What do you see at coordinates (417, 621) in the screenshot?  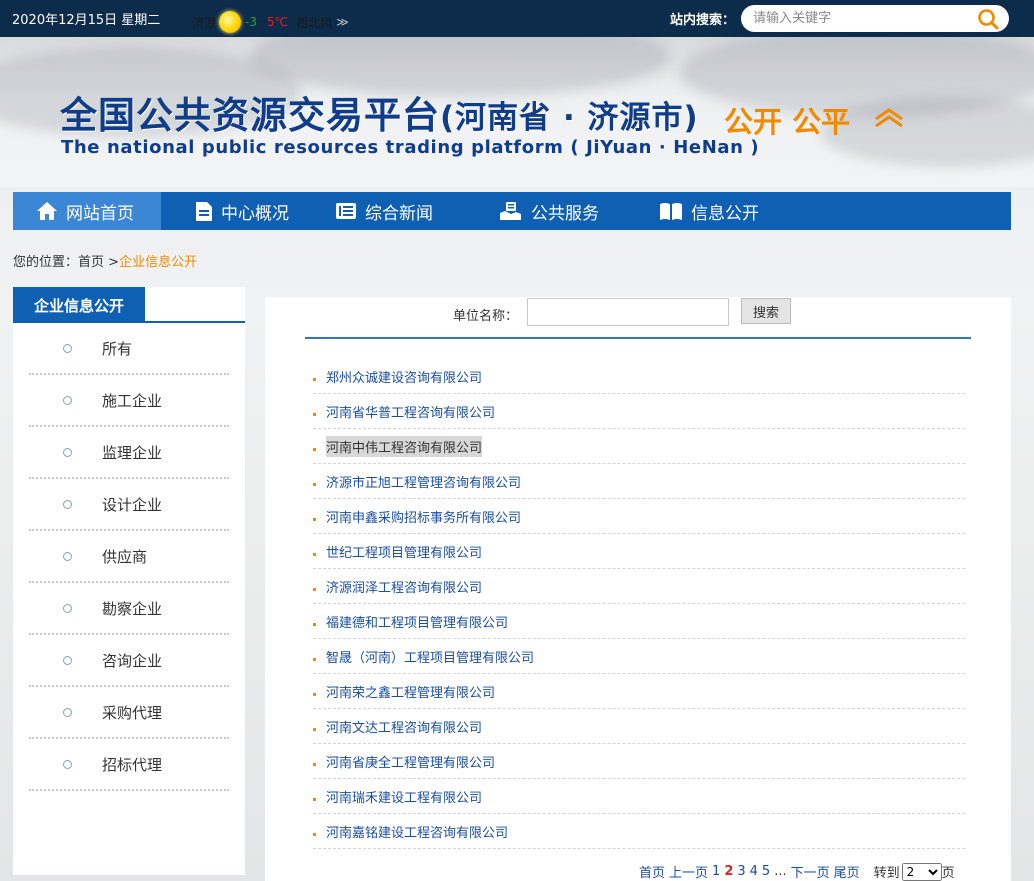 I see `company-link: 福建德和工程项目管理有限公司` at bounding box center [417, 621].